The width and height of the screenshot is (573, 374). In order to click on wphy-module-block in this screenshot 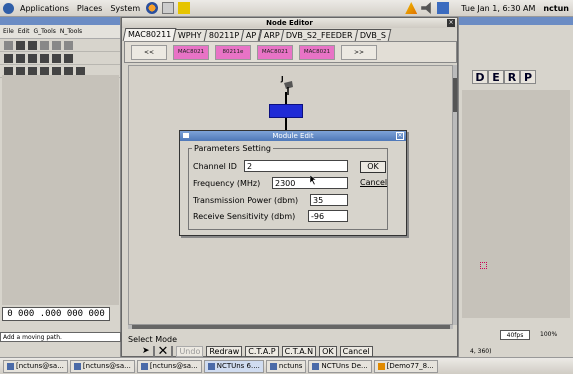, I will do `click(286, 111)`.